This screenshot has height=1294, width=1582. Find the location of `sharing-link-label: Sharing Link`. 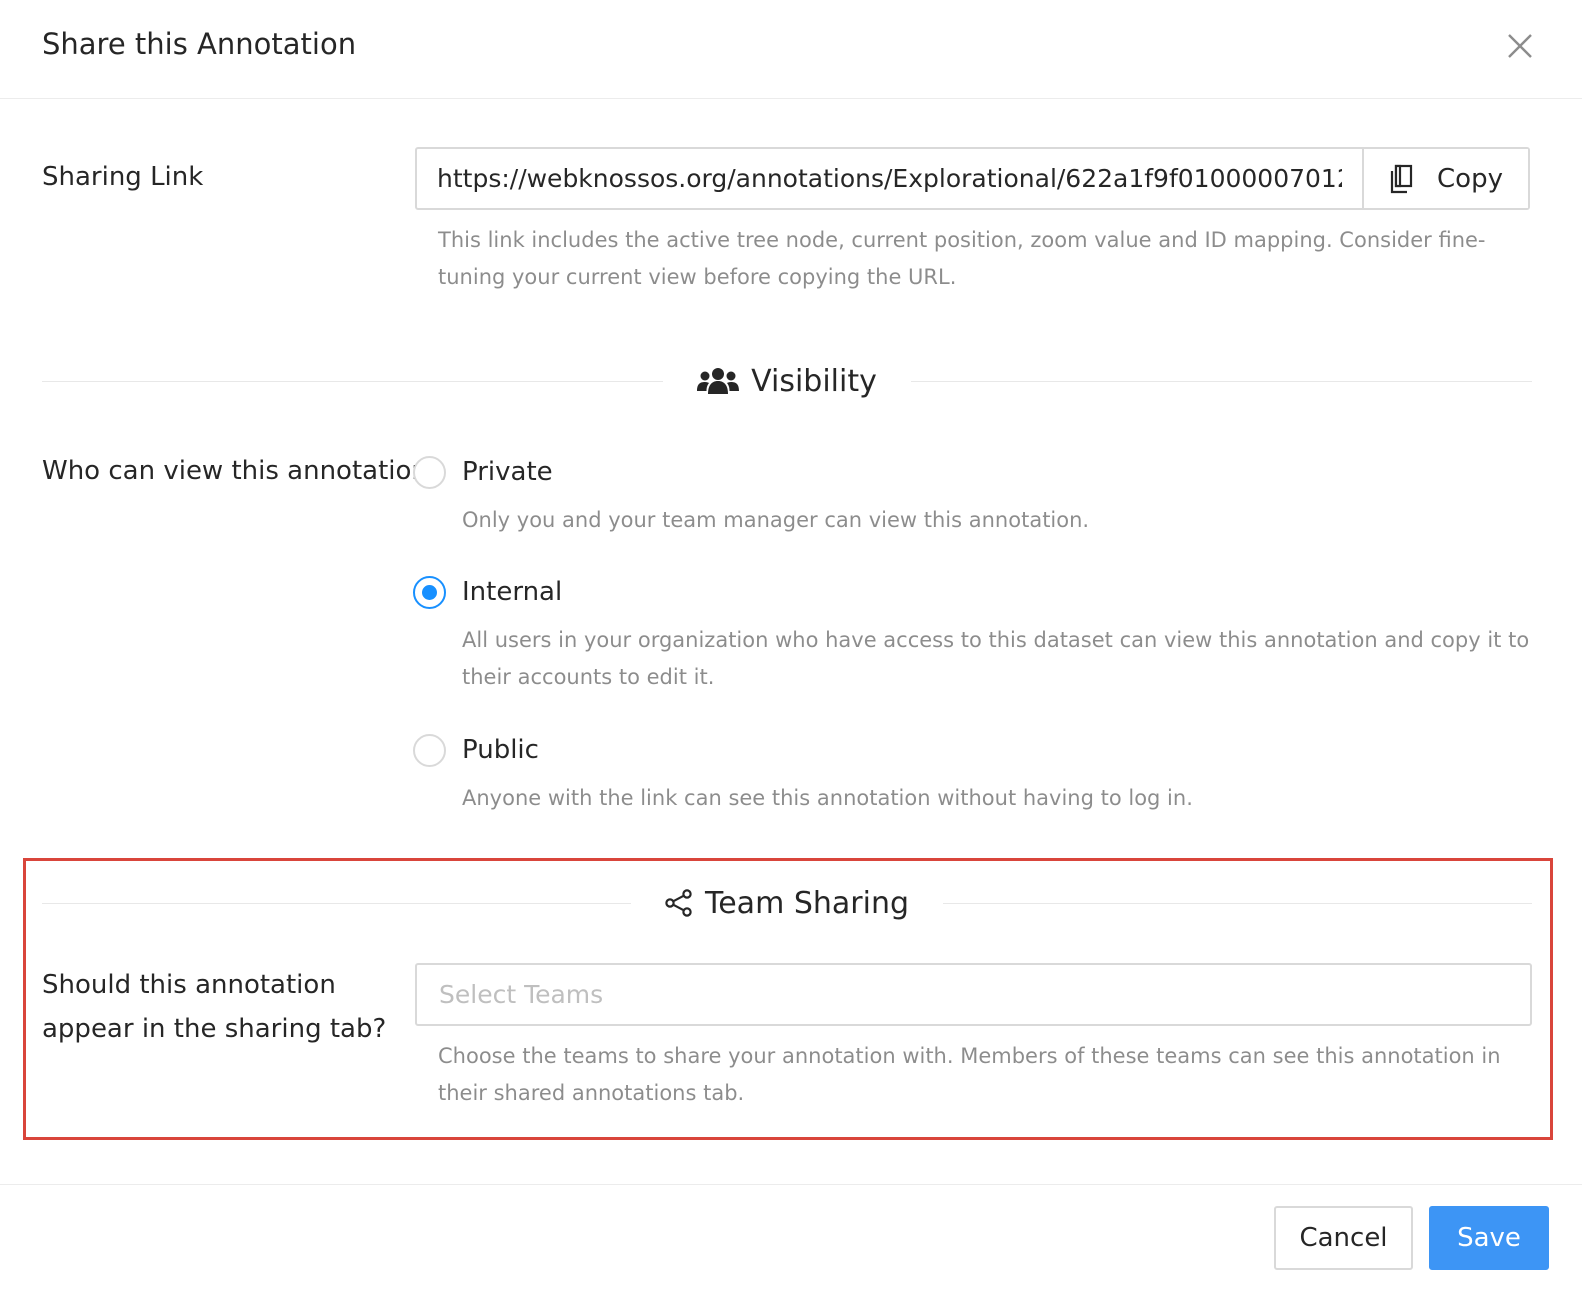

sharing-link-label: Sharing Link is located at coordinates (123, 177).